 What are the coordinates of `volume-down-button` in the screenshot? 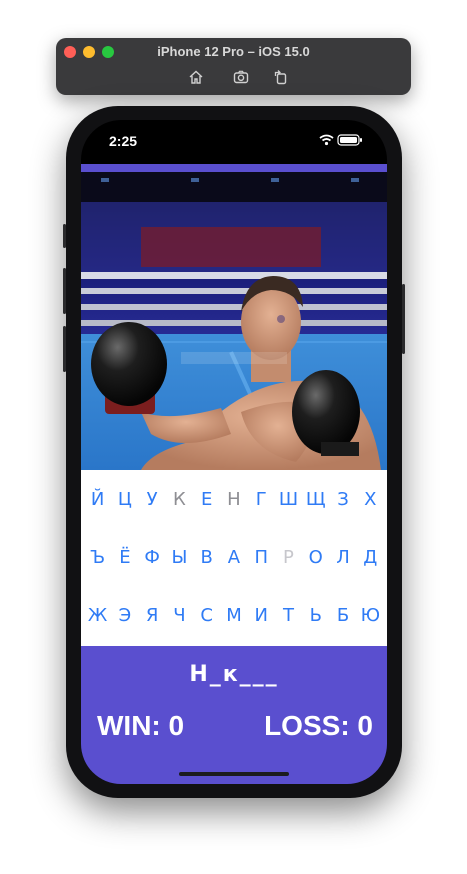 It's located at (64, 349).